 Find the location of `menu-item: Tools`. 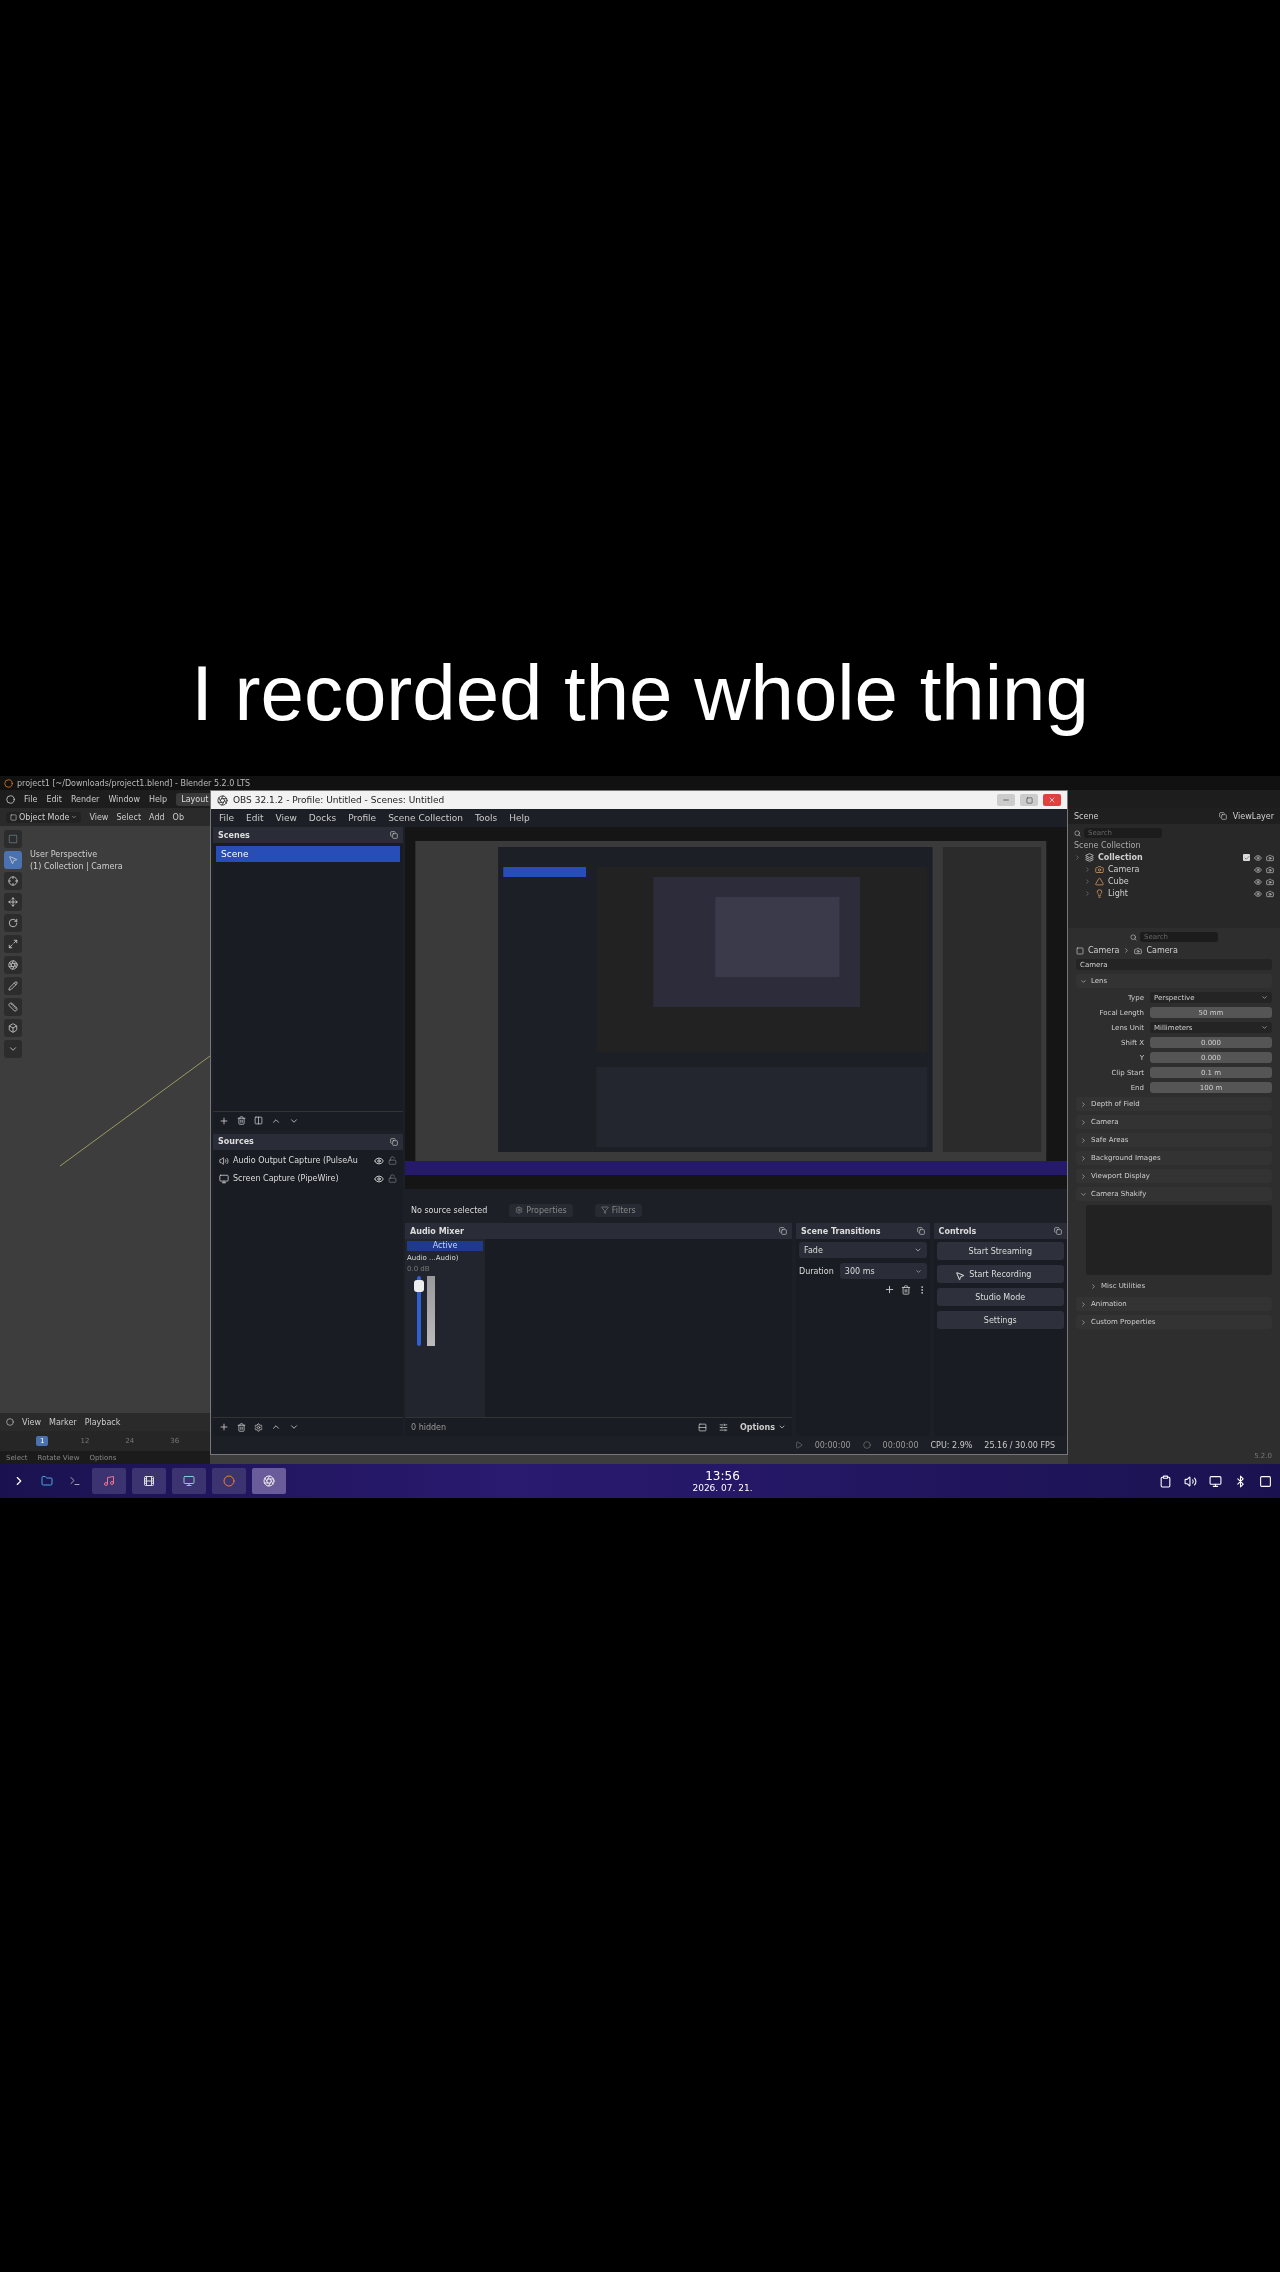

menu-item: Tools is located at coordinates (486, 818).